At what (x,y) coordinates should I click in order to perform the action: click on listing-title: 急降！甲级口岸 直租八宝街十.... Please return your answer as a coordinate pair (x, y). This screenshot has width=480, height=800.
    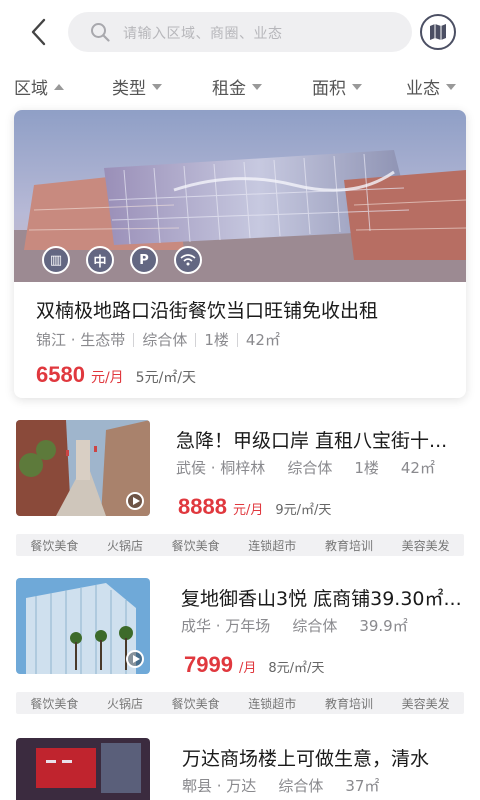
    Looking at the image, I should click on (312, 441).